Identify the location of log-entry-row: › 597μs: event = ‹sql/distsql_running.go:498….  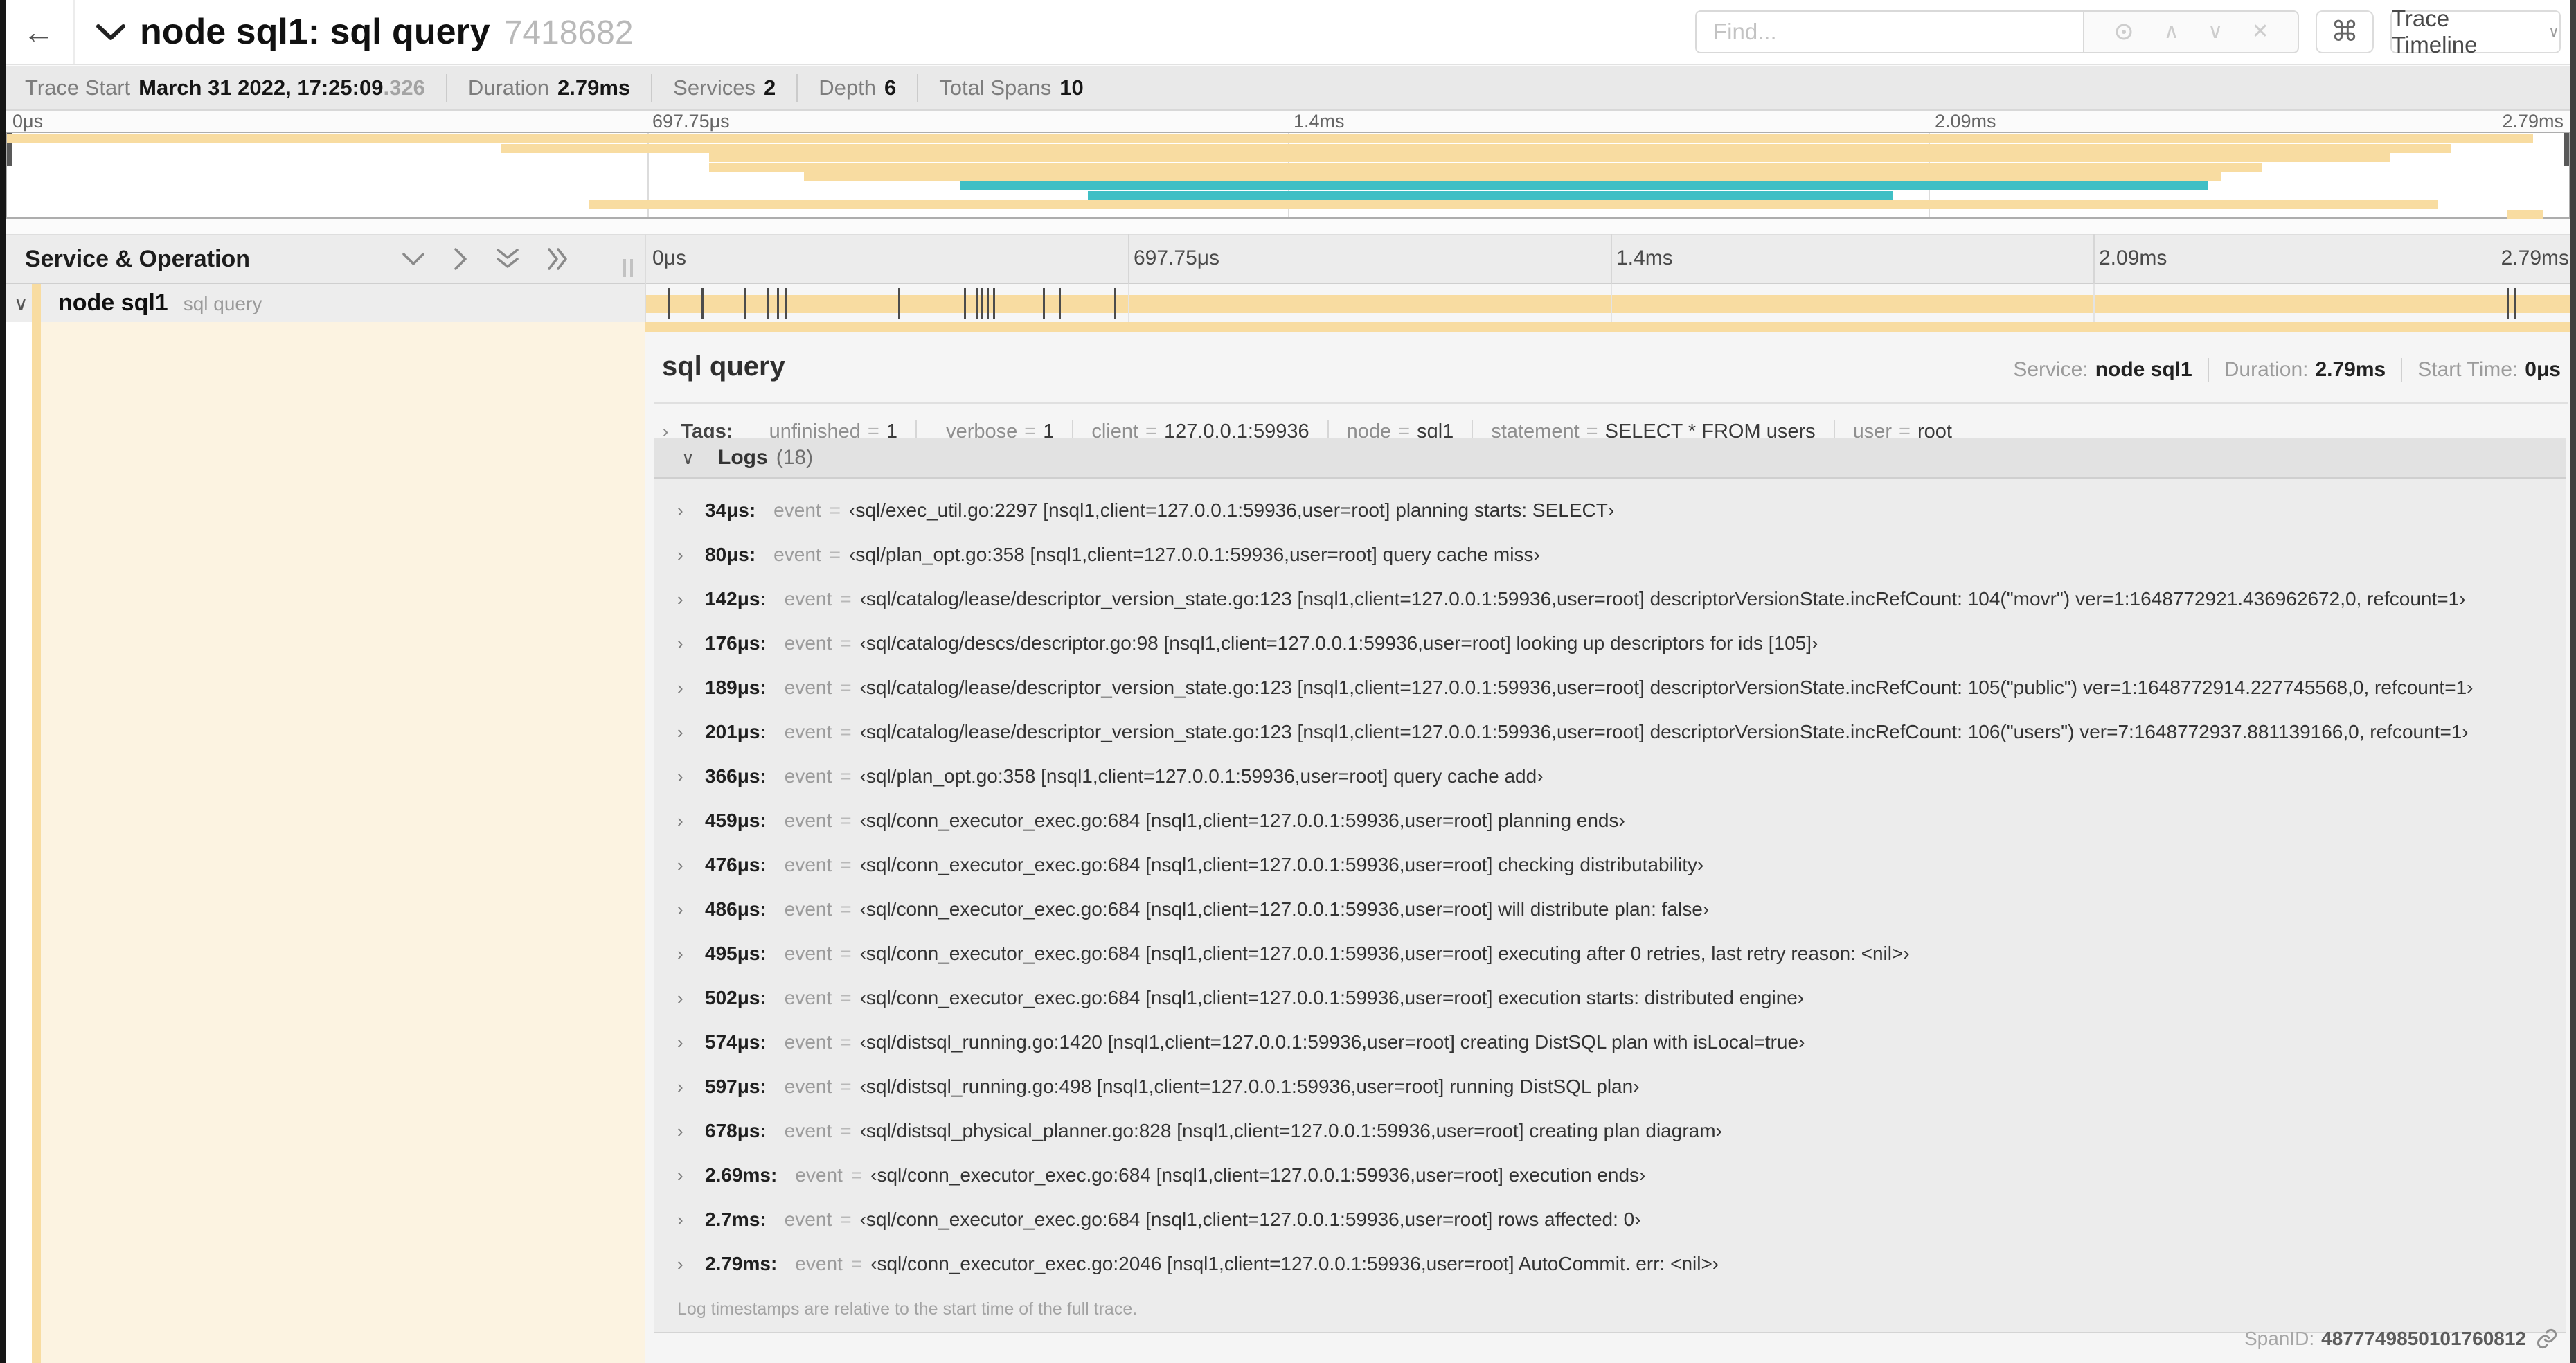
(1610, 1086).